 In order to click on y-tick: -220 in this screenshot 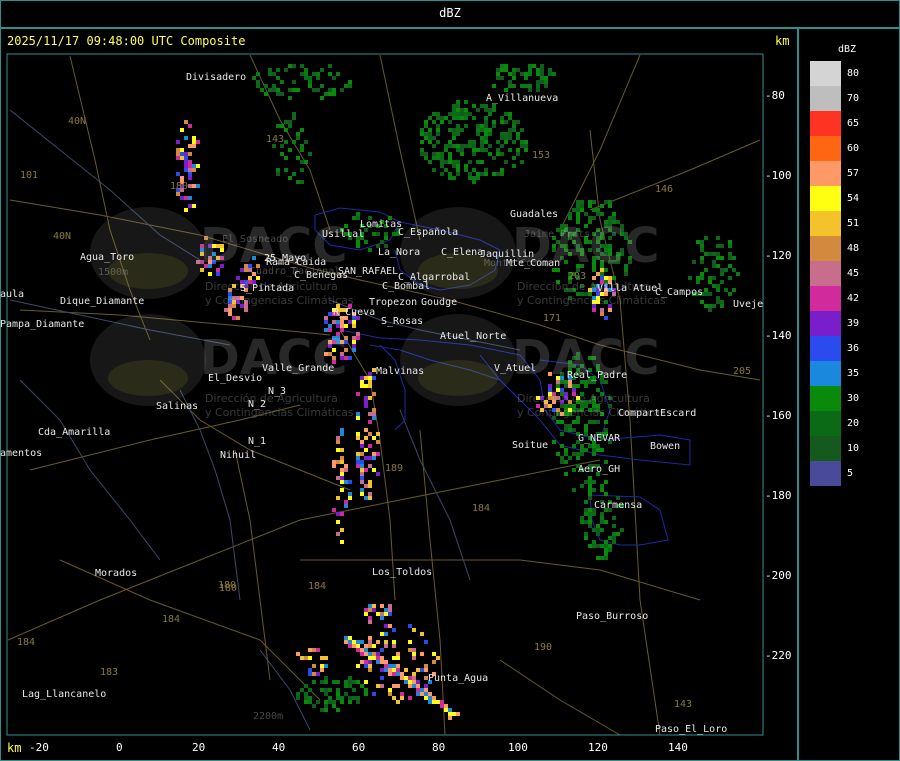, I will do `click(778, 655)`.